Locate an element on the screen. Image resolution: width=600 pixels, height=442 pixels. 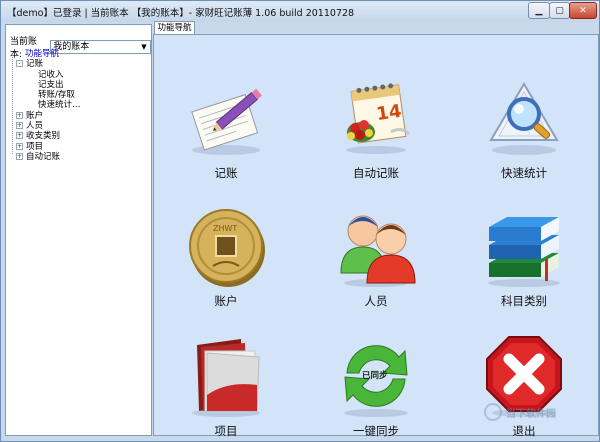
nav-item-bookkeeping: 记账 is located at coordinates (226, 127).